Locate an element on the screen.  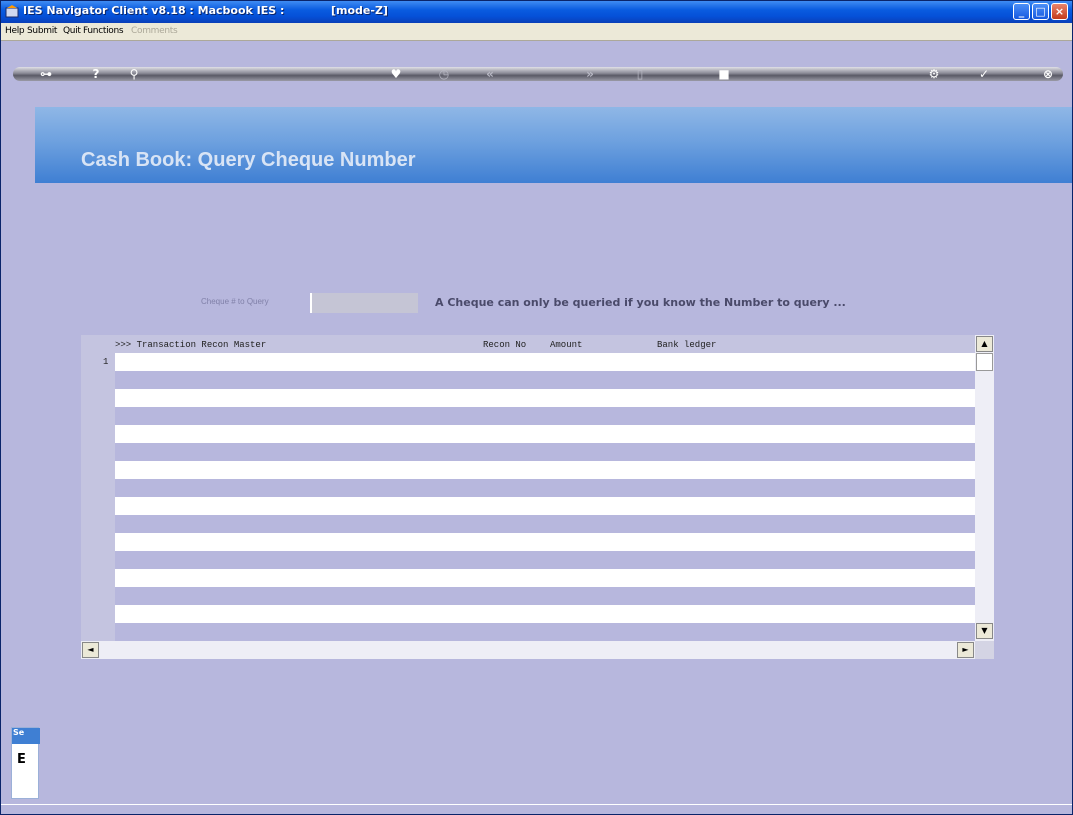
side-widget-text: E is located at coordinates (21, 759).